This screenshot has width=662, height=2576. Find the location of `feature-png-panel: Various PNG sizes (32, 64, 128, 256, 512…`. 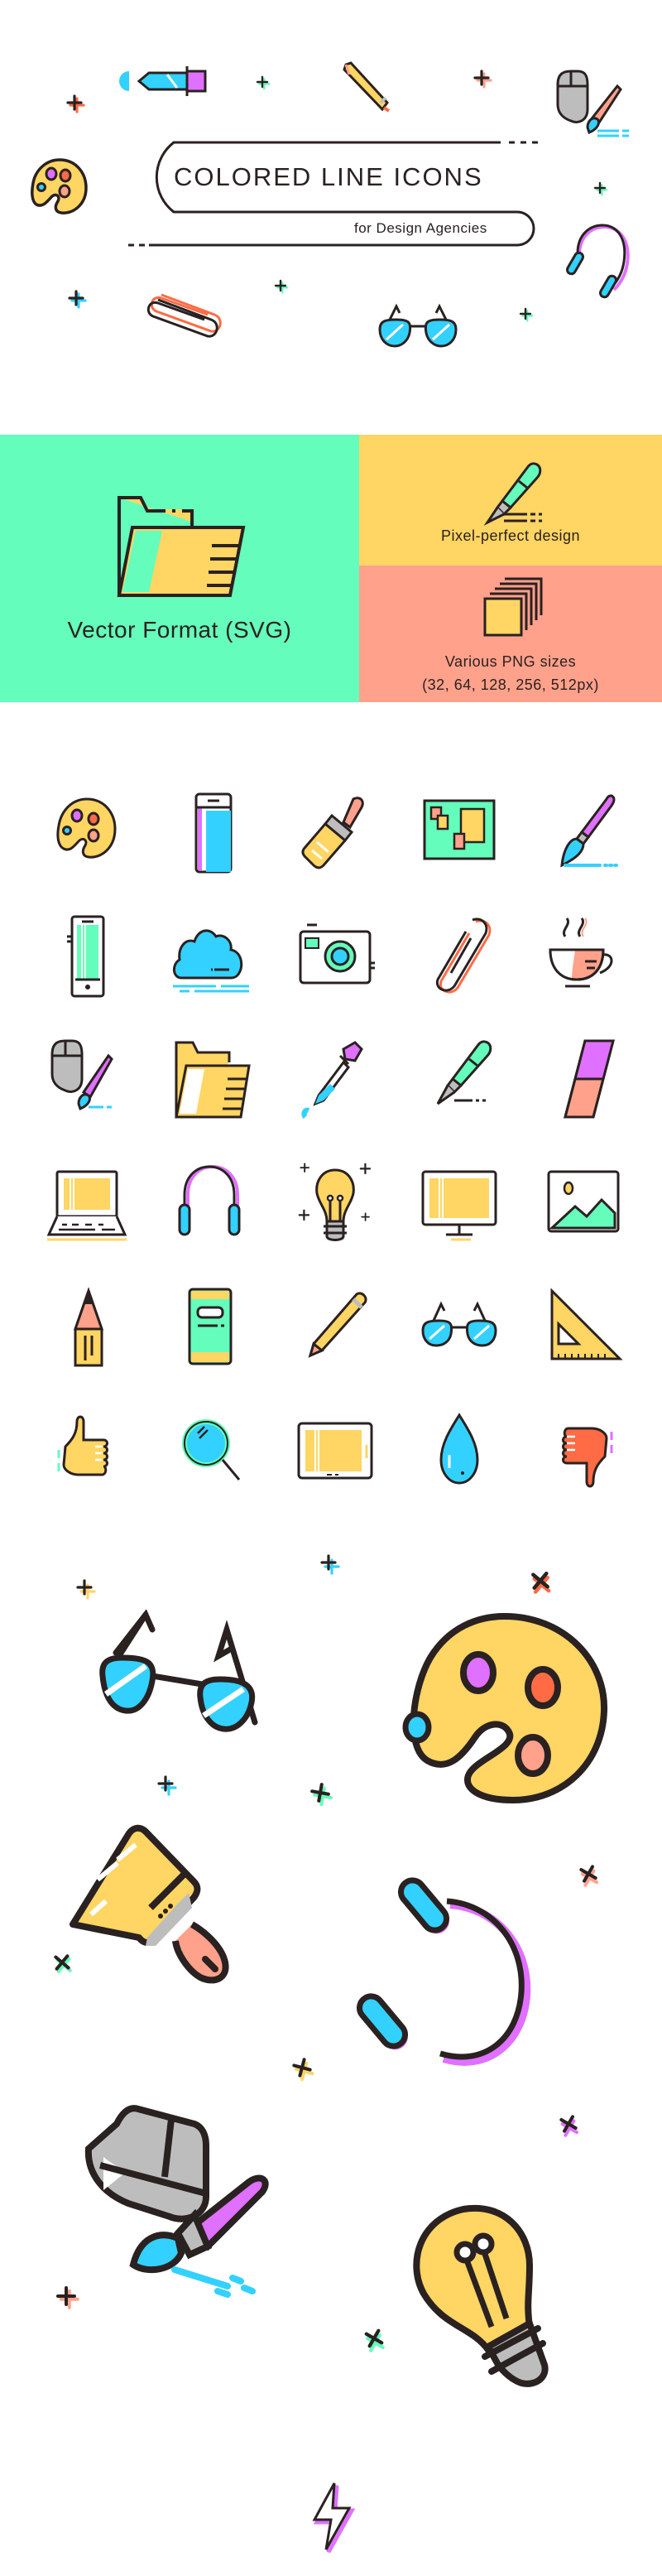

feature-png-panel: Various PNG sizes (32, 64, 128, 256, 512… is located at coordinates (510, 634).